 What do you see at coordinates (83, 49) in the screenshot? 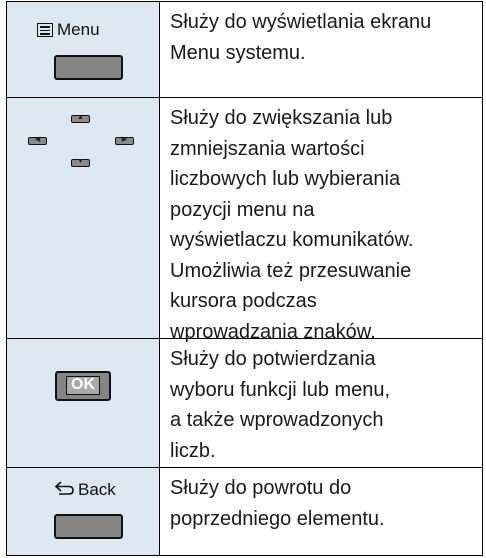
I see `key-cell-menu: Menu` at bounding box center [83, 49].